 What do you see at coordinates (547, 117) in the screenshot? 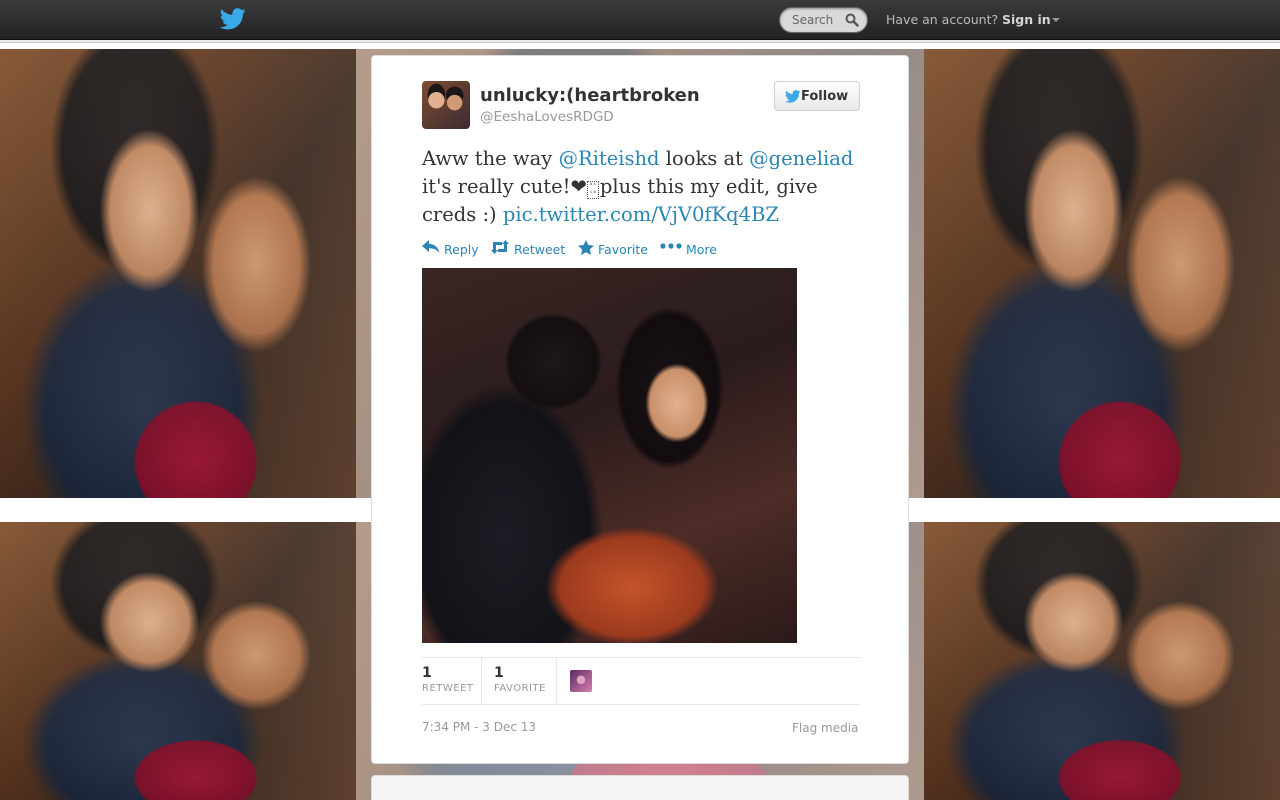
I see `screen-name: @EeshaLovesRDGD` at bounding box center [547, 117].